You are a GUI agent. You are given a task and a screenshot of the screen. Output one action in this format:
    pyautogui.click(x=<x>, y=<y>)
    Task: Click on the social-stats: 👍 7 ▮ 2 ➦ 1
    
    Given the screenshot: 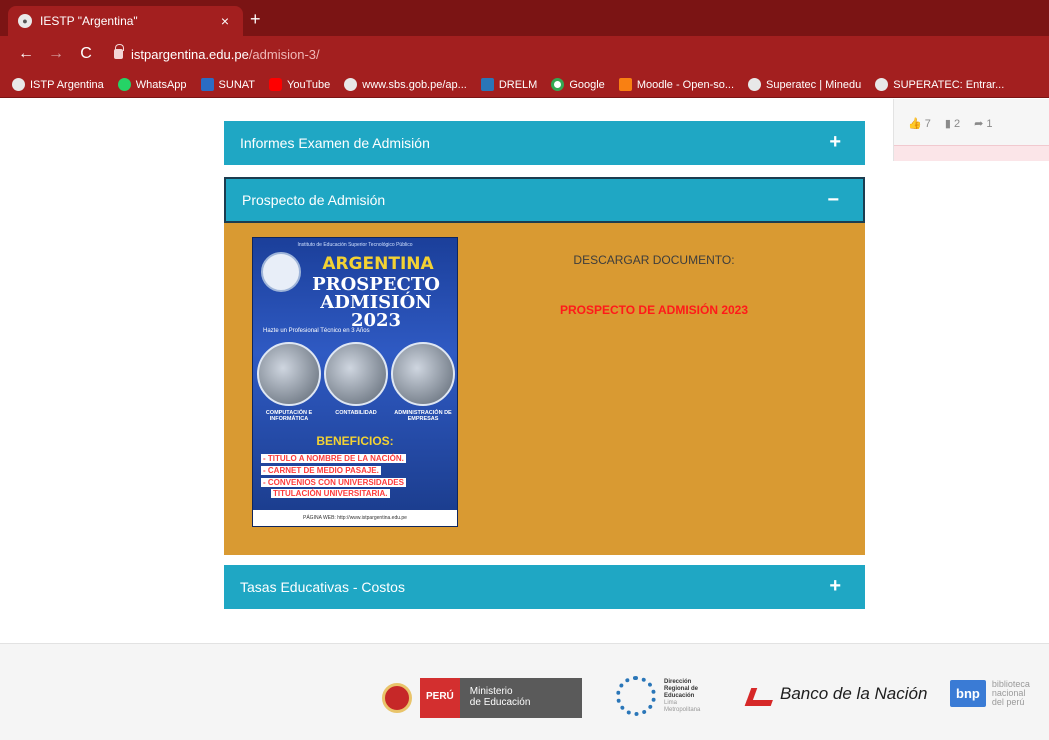 What is the action you would take?
    pyautogui.click(x=950, y=123)
    